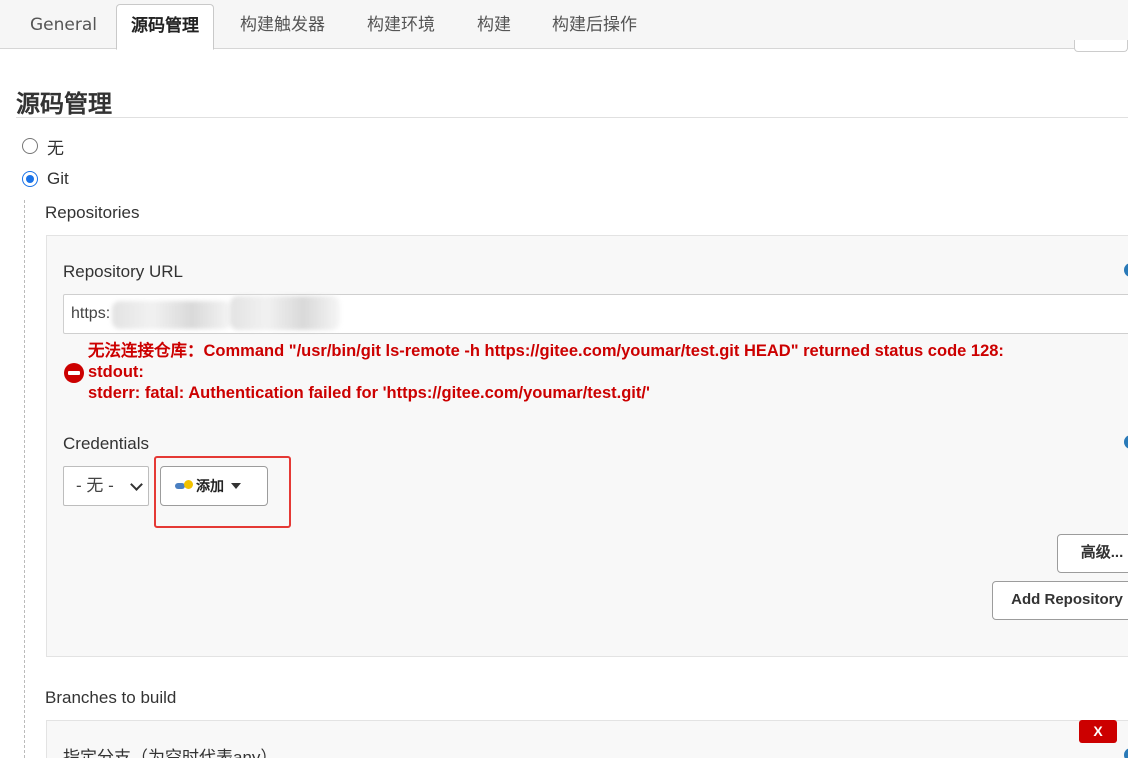 This screenshot has width=1128, height=758. Describe the element at coordinates (170, 753) in the screenshot. I see `branch-specifier-label: 指定分支（为空时代表any）` at that location.